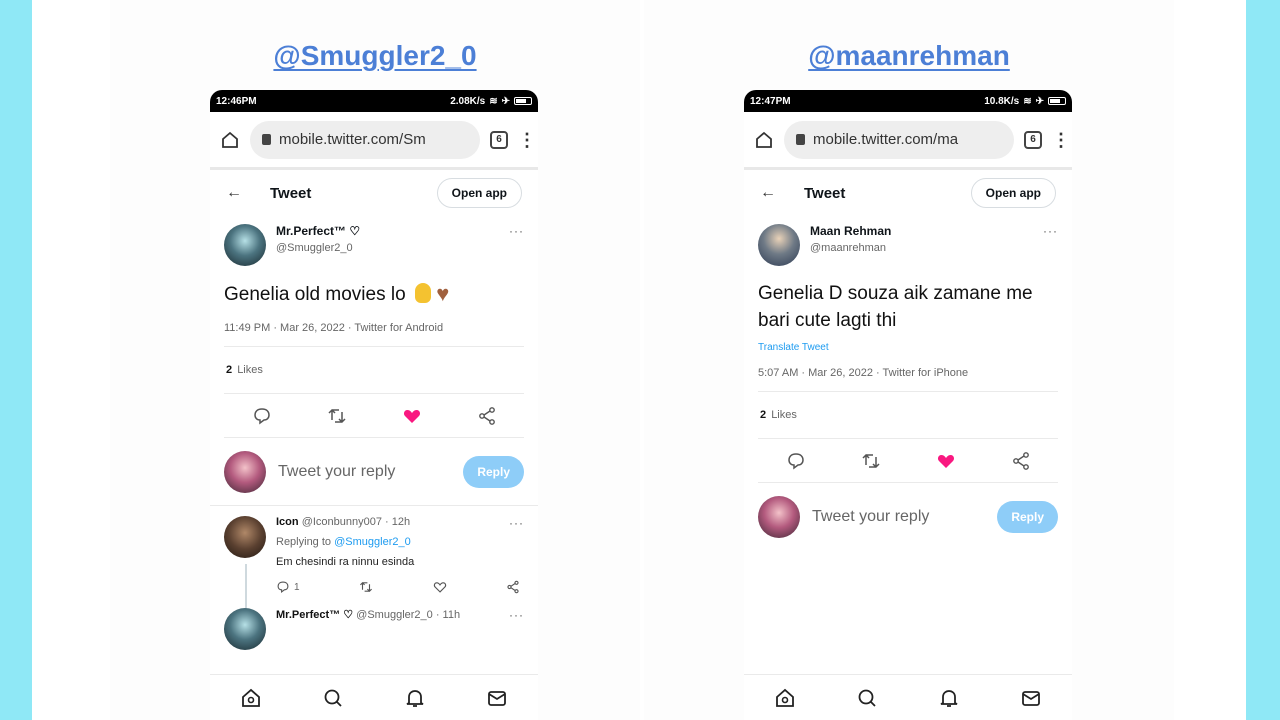  Describe the element at coordinates (374, 416) in the screenshot. I see `tweet-actions` at that location.